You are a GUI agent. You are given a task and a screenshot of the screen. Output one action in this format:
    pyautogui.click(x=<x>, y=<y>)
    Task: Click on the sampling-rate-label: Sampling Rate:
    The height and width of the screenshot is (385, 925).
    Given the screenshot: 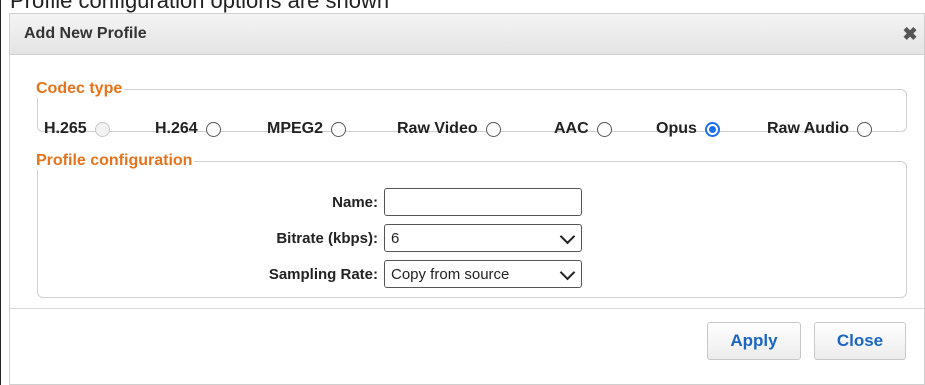 What is the action you would take?
    pyautogui.click(x=323, y=274)
    